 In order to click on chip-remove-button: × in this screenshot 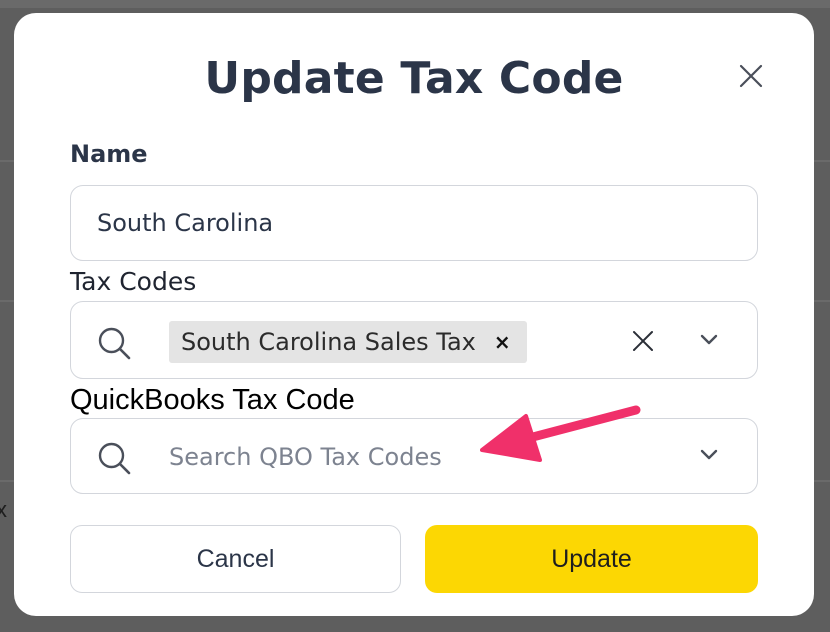, I will do `click(502, 342)`.